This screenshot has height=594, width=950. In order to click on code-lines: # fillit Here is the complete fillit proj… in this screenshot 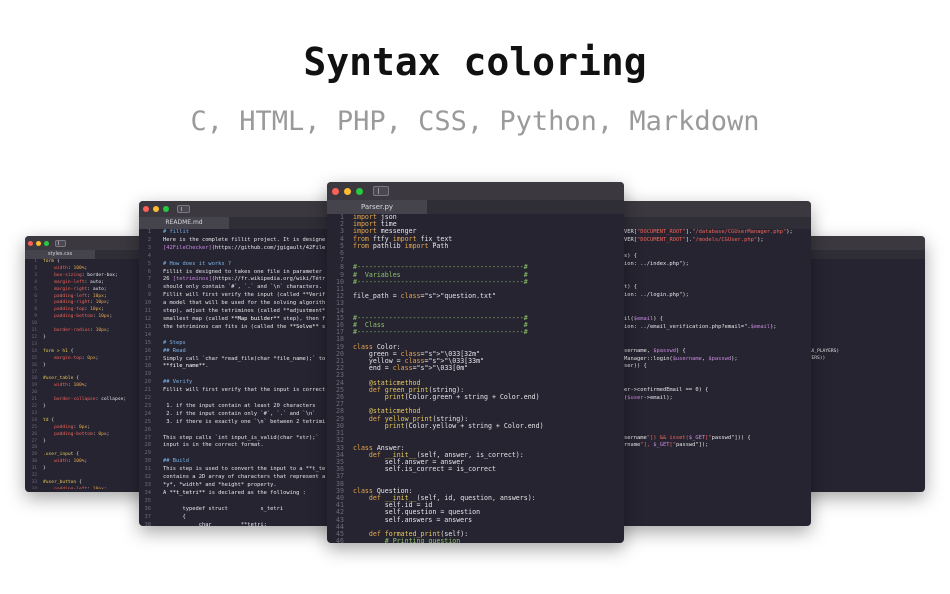, I will do `click(244, 377)`.